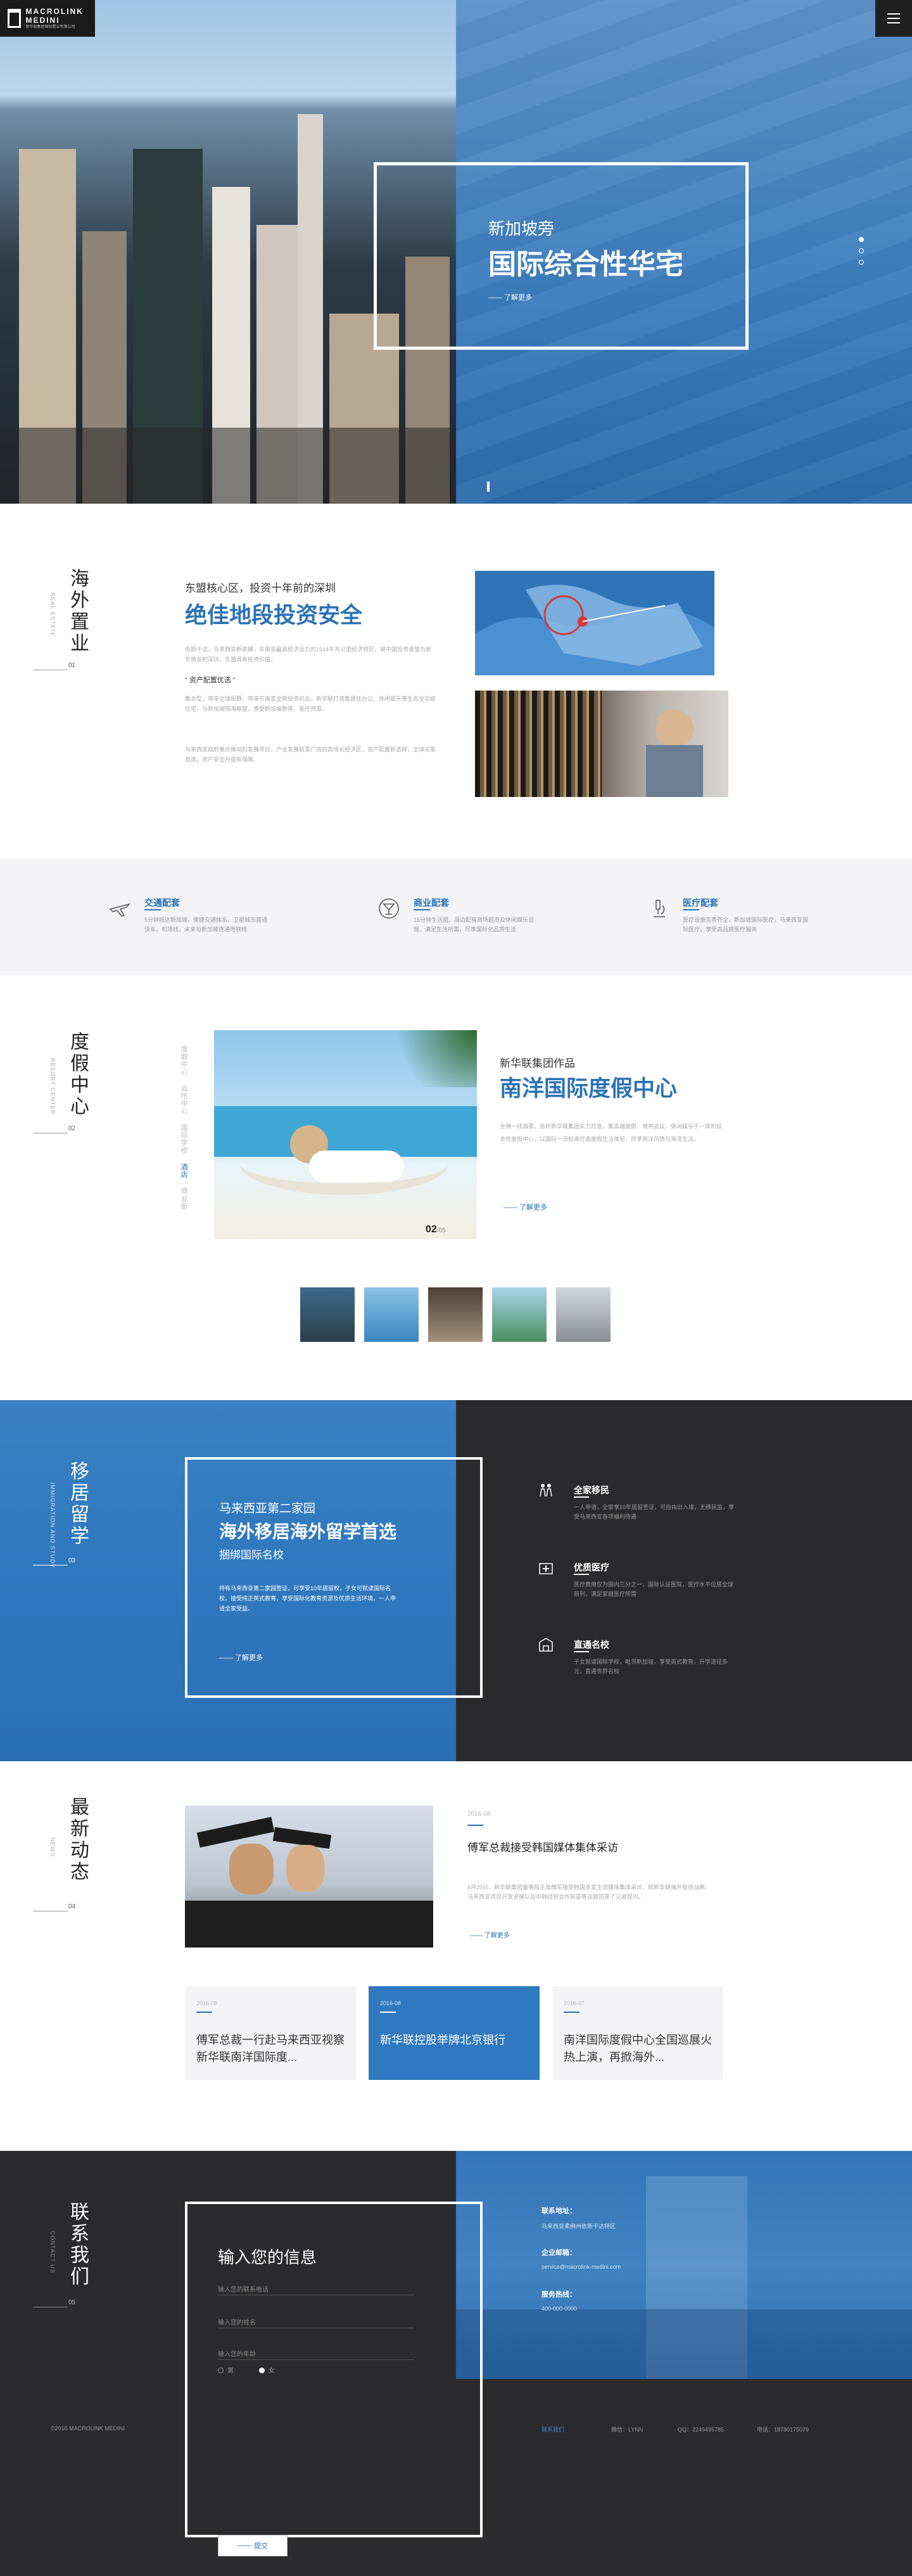 The image size is (912, 2576). I want to click on migr-more-link: —— 了解更多, so click(241, 1657).